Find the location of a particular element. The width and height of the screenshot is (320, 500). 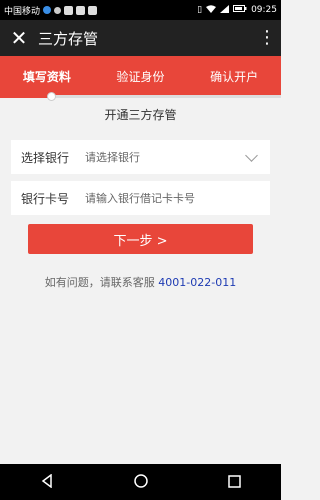

contact-text: 如有问题，请联系客服 is located at coordinates (101, 282).